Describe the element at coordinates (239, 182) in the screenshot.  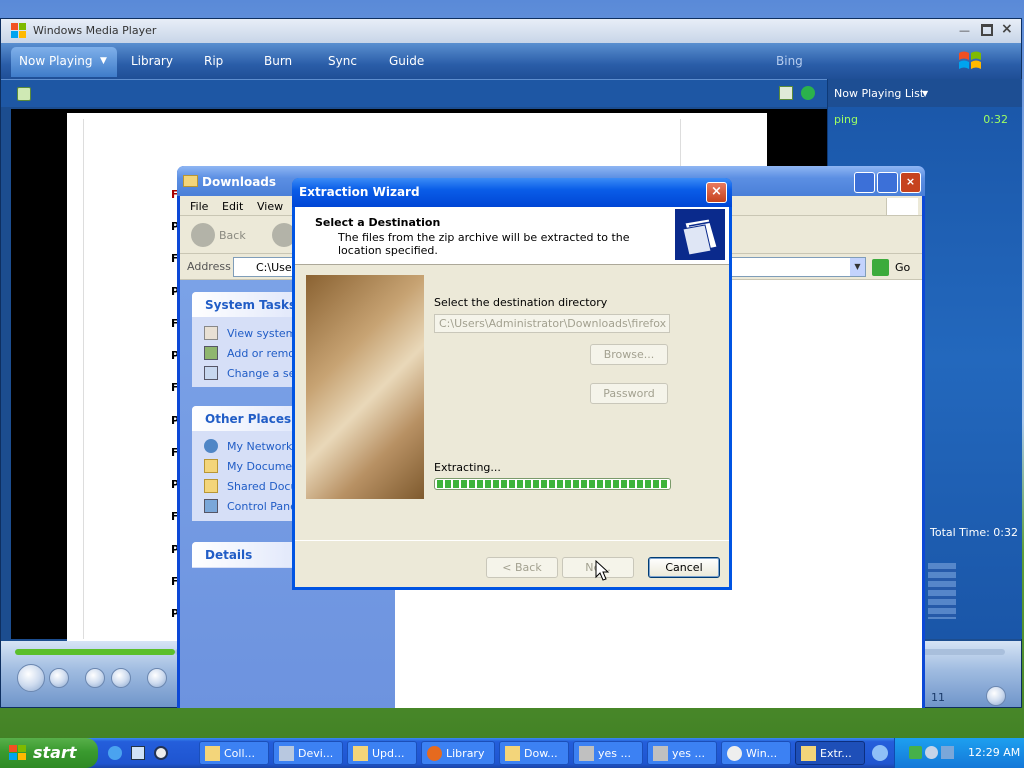
I see `downloads-title: Downloads` at that location.